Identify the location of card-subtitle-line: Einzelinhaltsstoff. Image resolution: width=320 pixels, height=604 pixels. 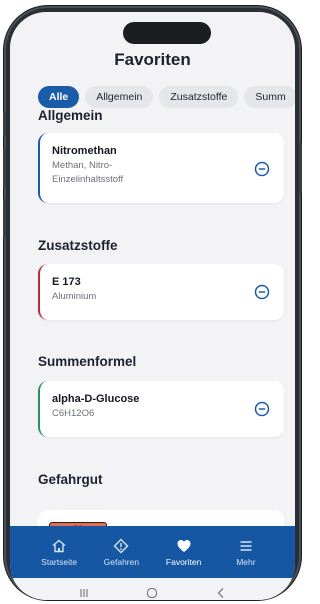
(88, 179).